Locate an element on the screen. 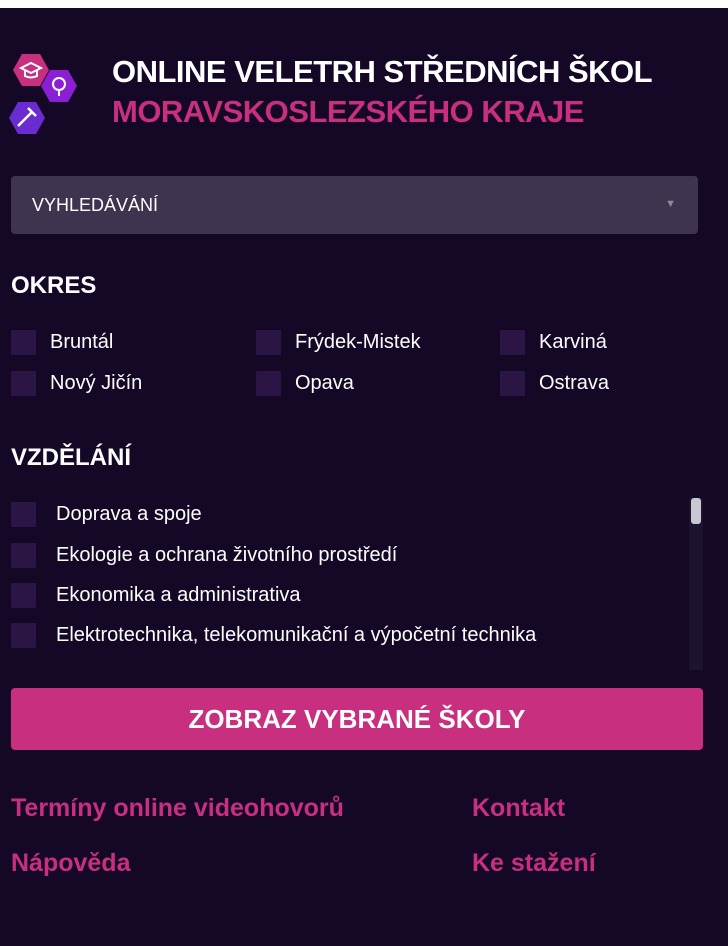 The image size is (728, 946). link-downloads: Ke stažení is located at coordinates (534, 863).